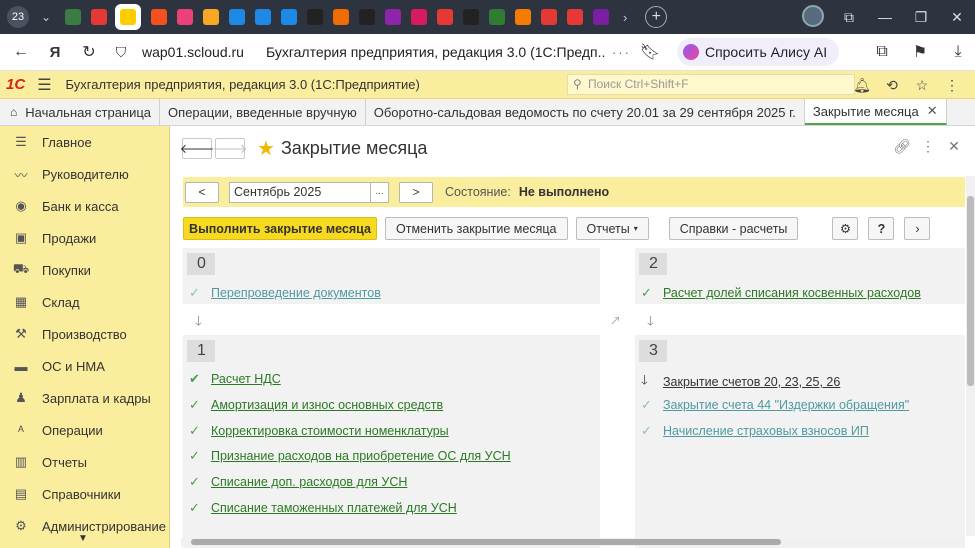 The height and width of the screenshot is (548, 975). Describe the element at coordinates (882, 52) in the screenshot. I see `extensions-icon: ⧉` at that location.